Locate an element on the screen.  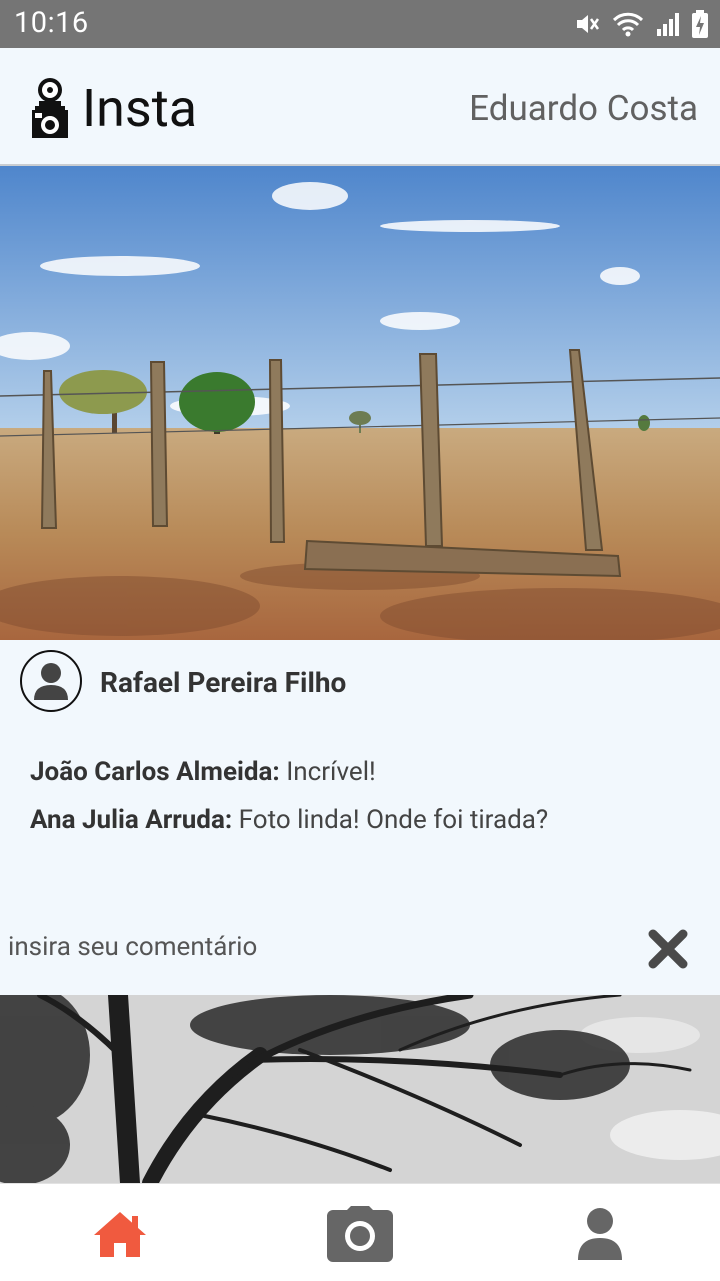
close-icon is located at coordinates (668, 949).